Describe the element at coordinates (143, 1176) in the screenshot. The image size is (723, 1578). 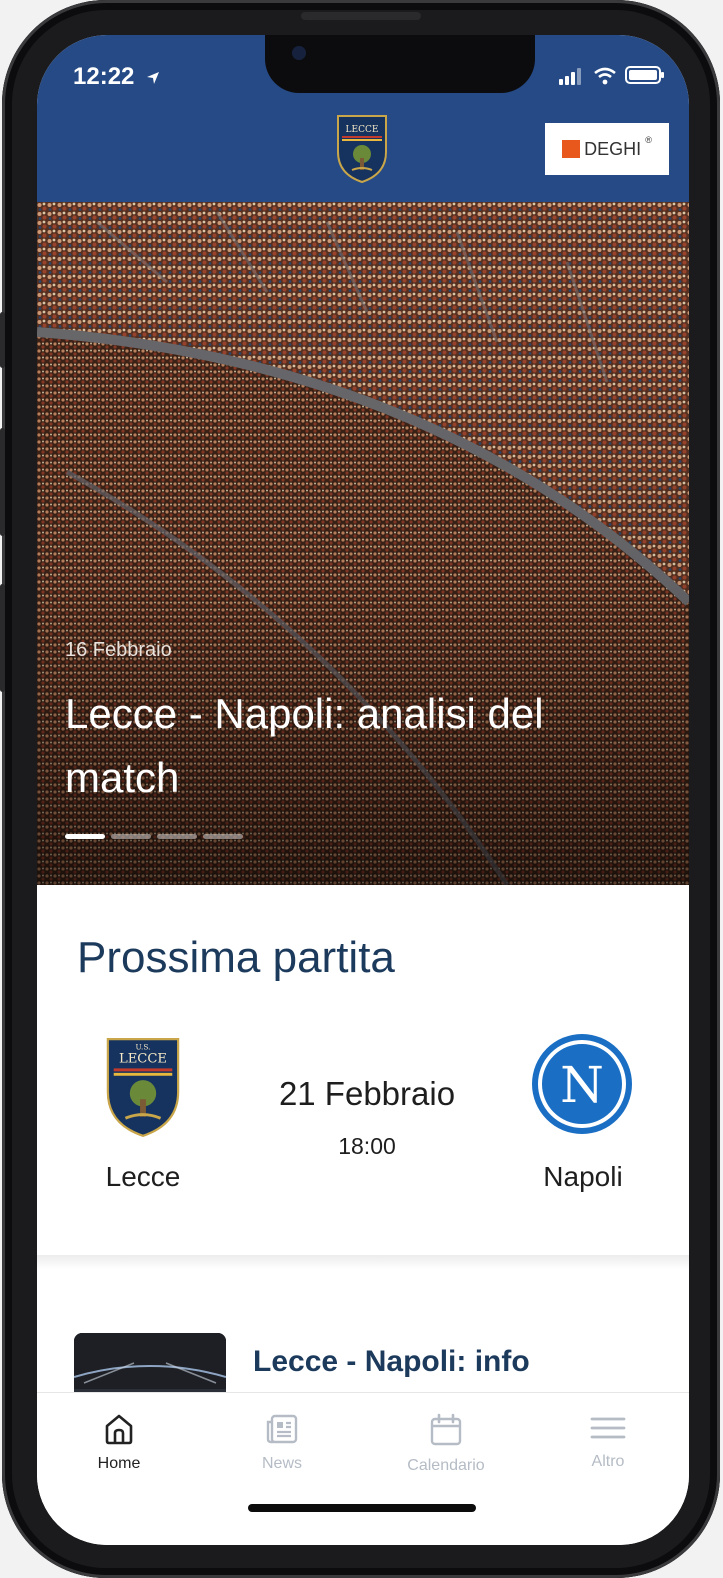
I see `home-team-name: Lecce` at that location.